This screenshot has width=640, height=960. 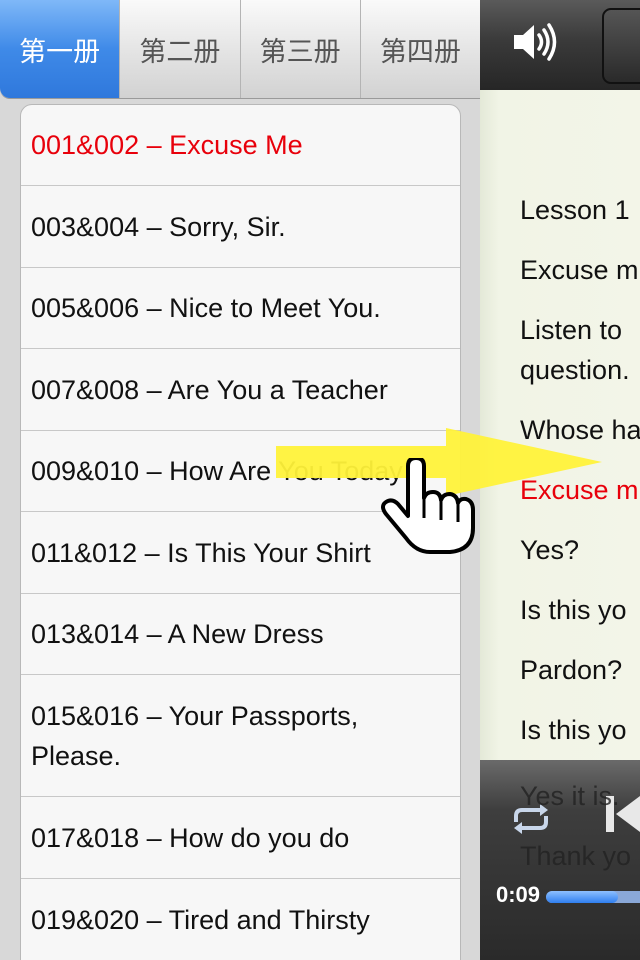 What do you see at coordinates (535, 42) in the screenshot?
I see `volume-icon` at bounding box center [535, 42].